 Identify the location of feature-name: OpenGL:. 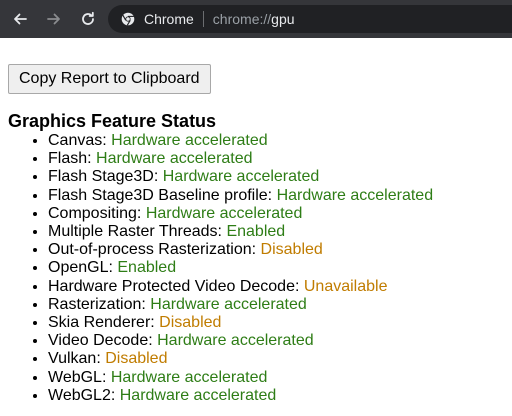
(83, 268).